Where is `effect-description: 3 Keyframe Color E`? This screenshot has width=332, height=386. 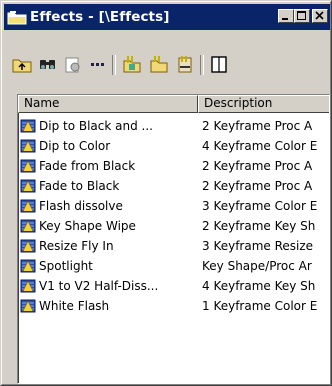 effect-description: 3 Keyframe Color E is located at coordinates (260, 206).